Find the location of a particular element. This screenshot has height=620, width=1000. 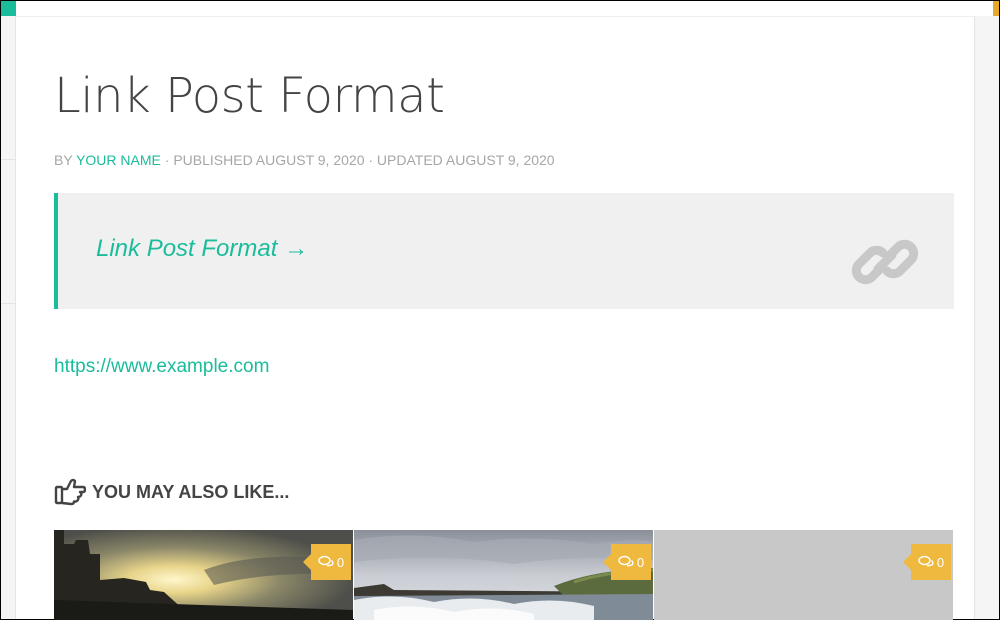

chain-link-icon is located at coordinates (885, 262).